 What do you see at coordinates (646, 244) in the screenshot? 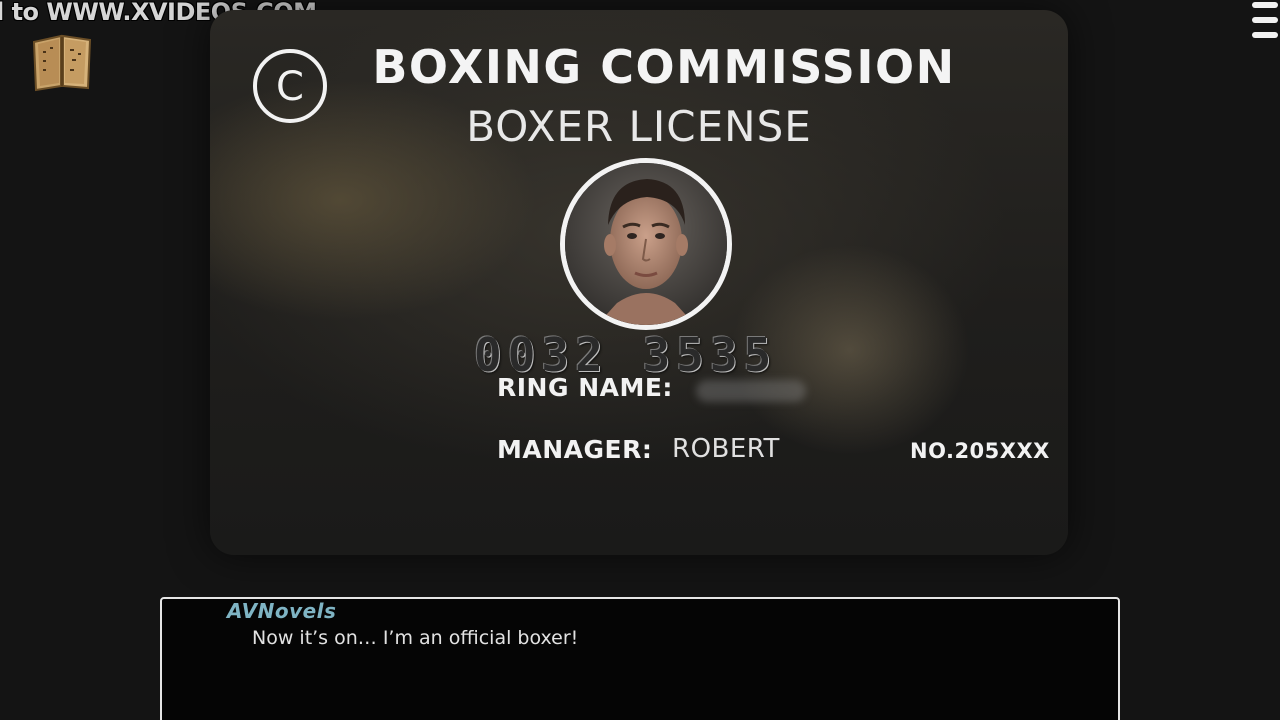
I see `boxer-portrait` at bounding box center [646, 244].